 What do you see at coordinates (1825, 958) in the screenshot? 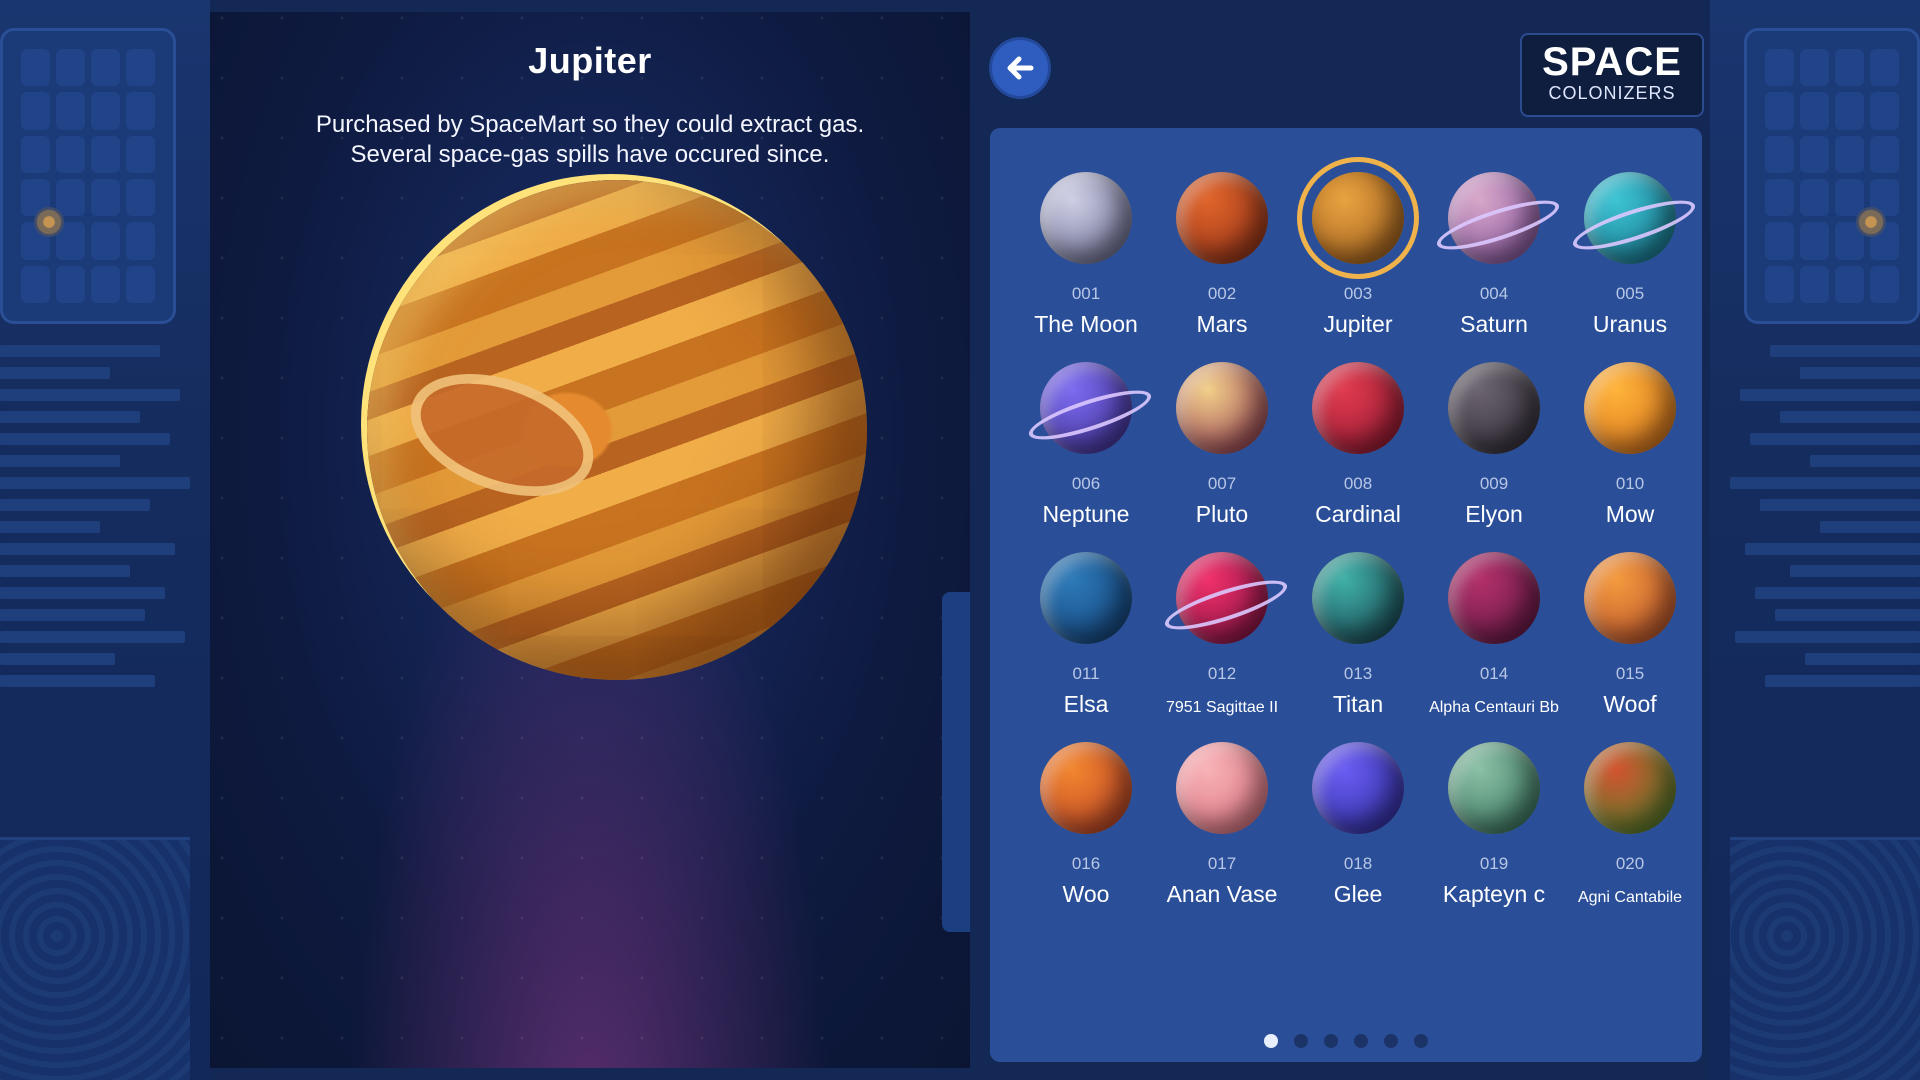
I see `right-hex-decoration` at bounding box center [1825, 958].